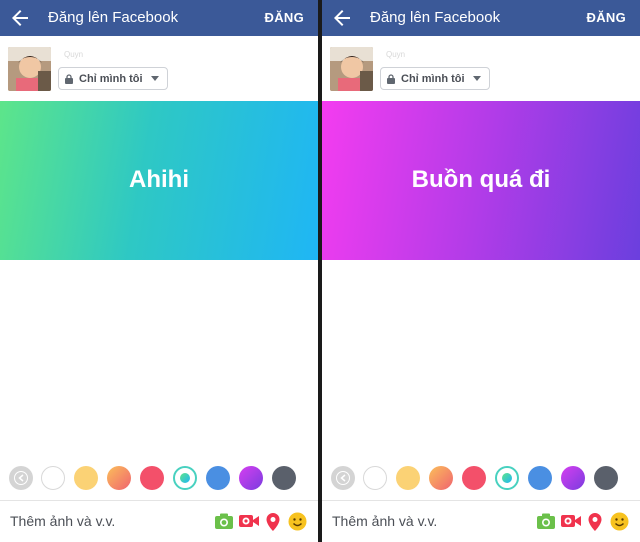 This screenshot has height=542, width=640. I want to click on text-background-banner: Buồn quá đi, so click(481, 180).